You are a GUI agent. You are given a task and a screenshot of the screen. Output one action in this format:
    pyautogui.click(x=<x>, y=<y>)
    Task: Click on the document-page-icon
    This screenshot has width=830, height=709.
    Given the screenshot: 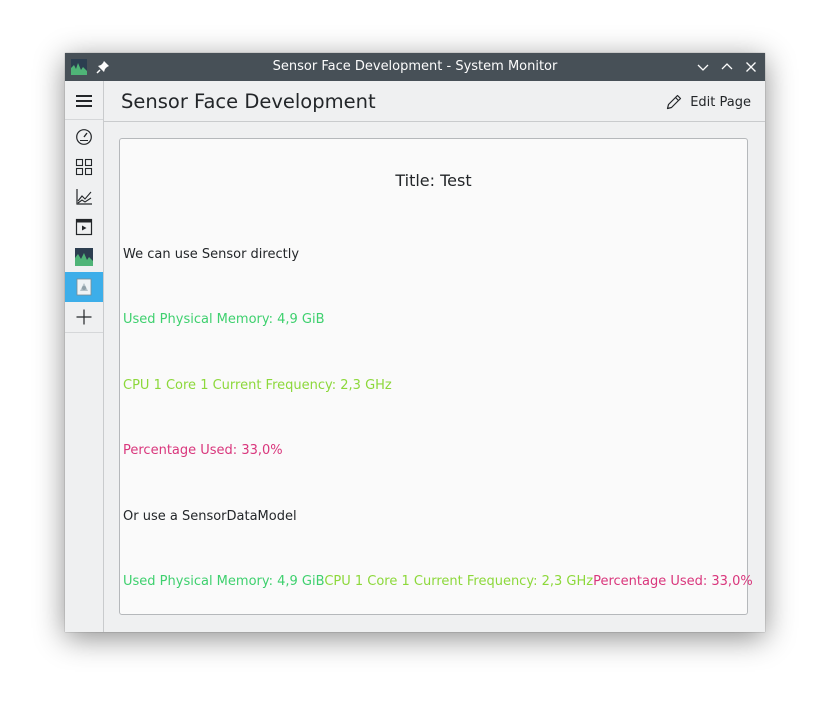 What is the action you would take?
    pyautogui.click(x=84, y=287)
    